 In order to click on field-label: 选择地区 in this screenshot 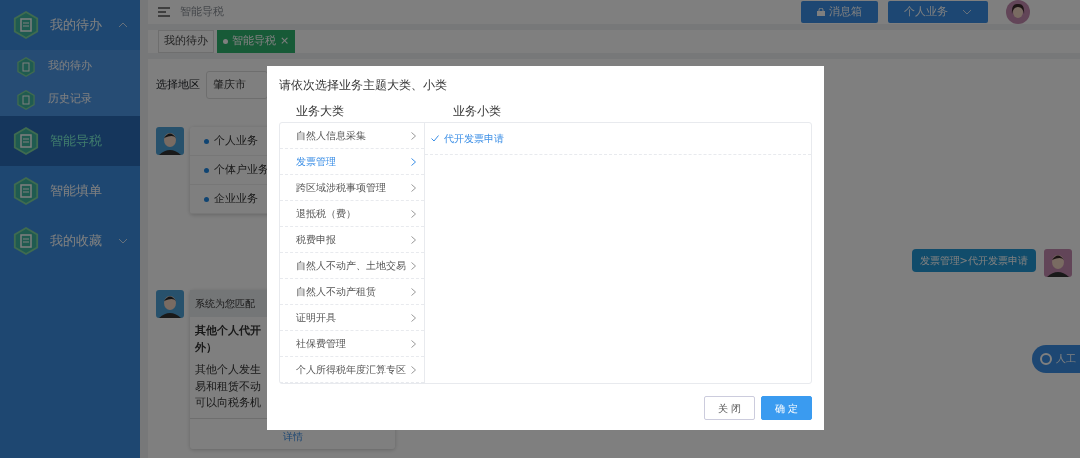, I will do `click(178, 84)`.